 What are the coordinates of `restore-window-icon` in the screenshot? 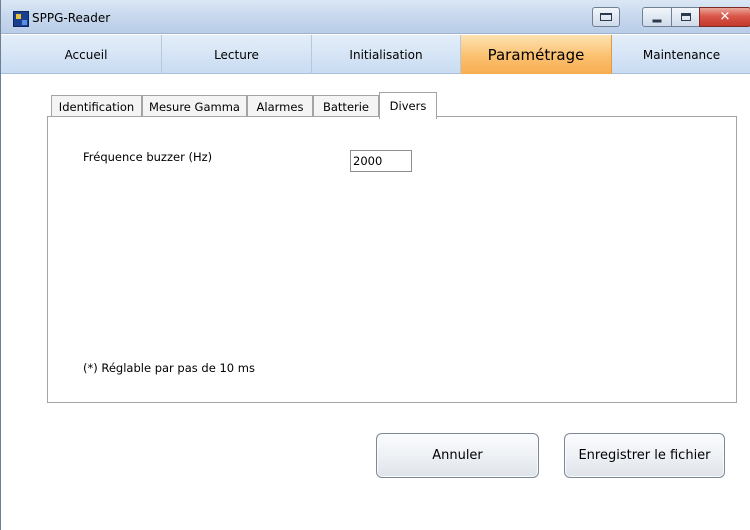 It's located at (606, 17).